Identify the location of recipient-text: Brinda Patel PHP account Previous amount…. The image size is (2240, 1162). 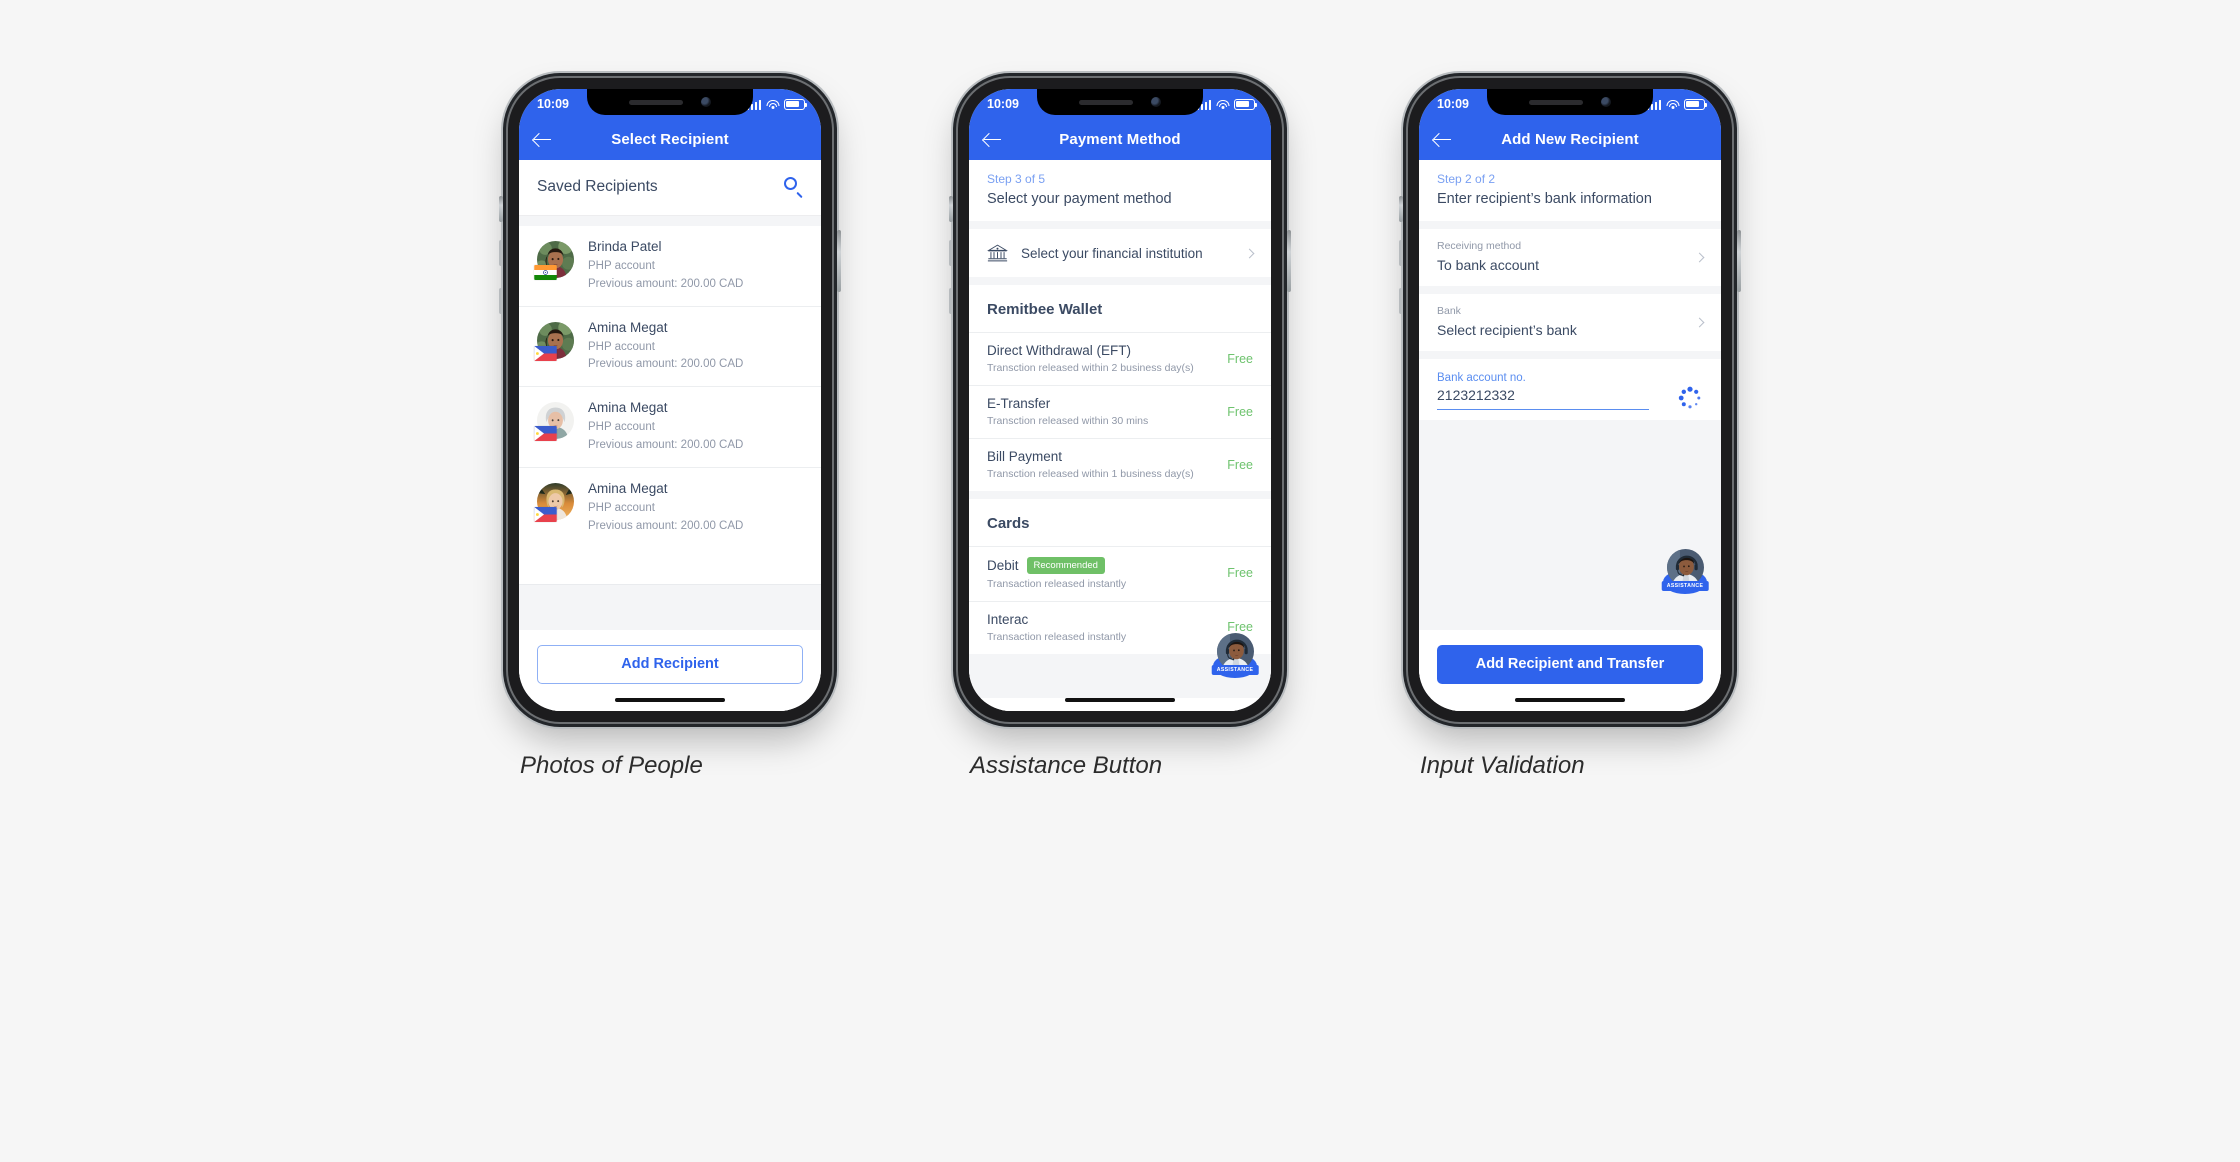
(665, 266).